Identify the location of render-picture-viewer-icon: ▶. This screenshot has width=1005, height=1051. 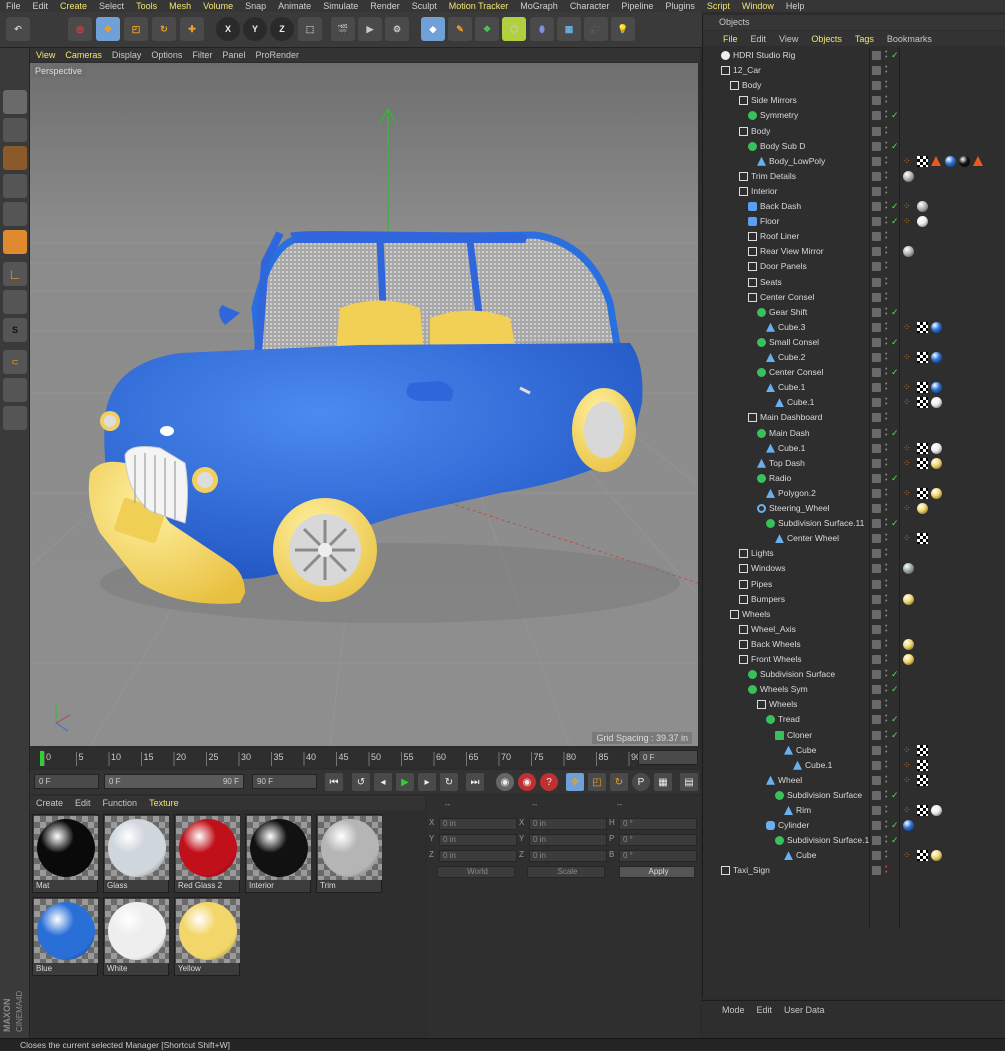
(370, 29).